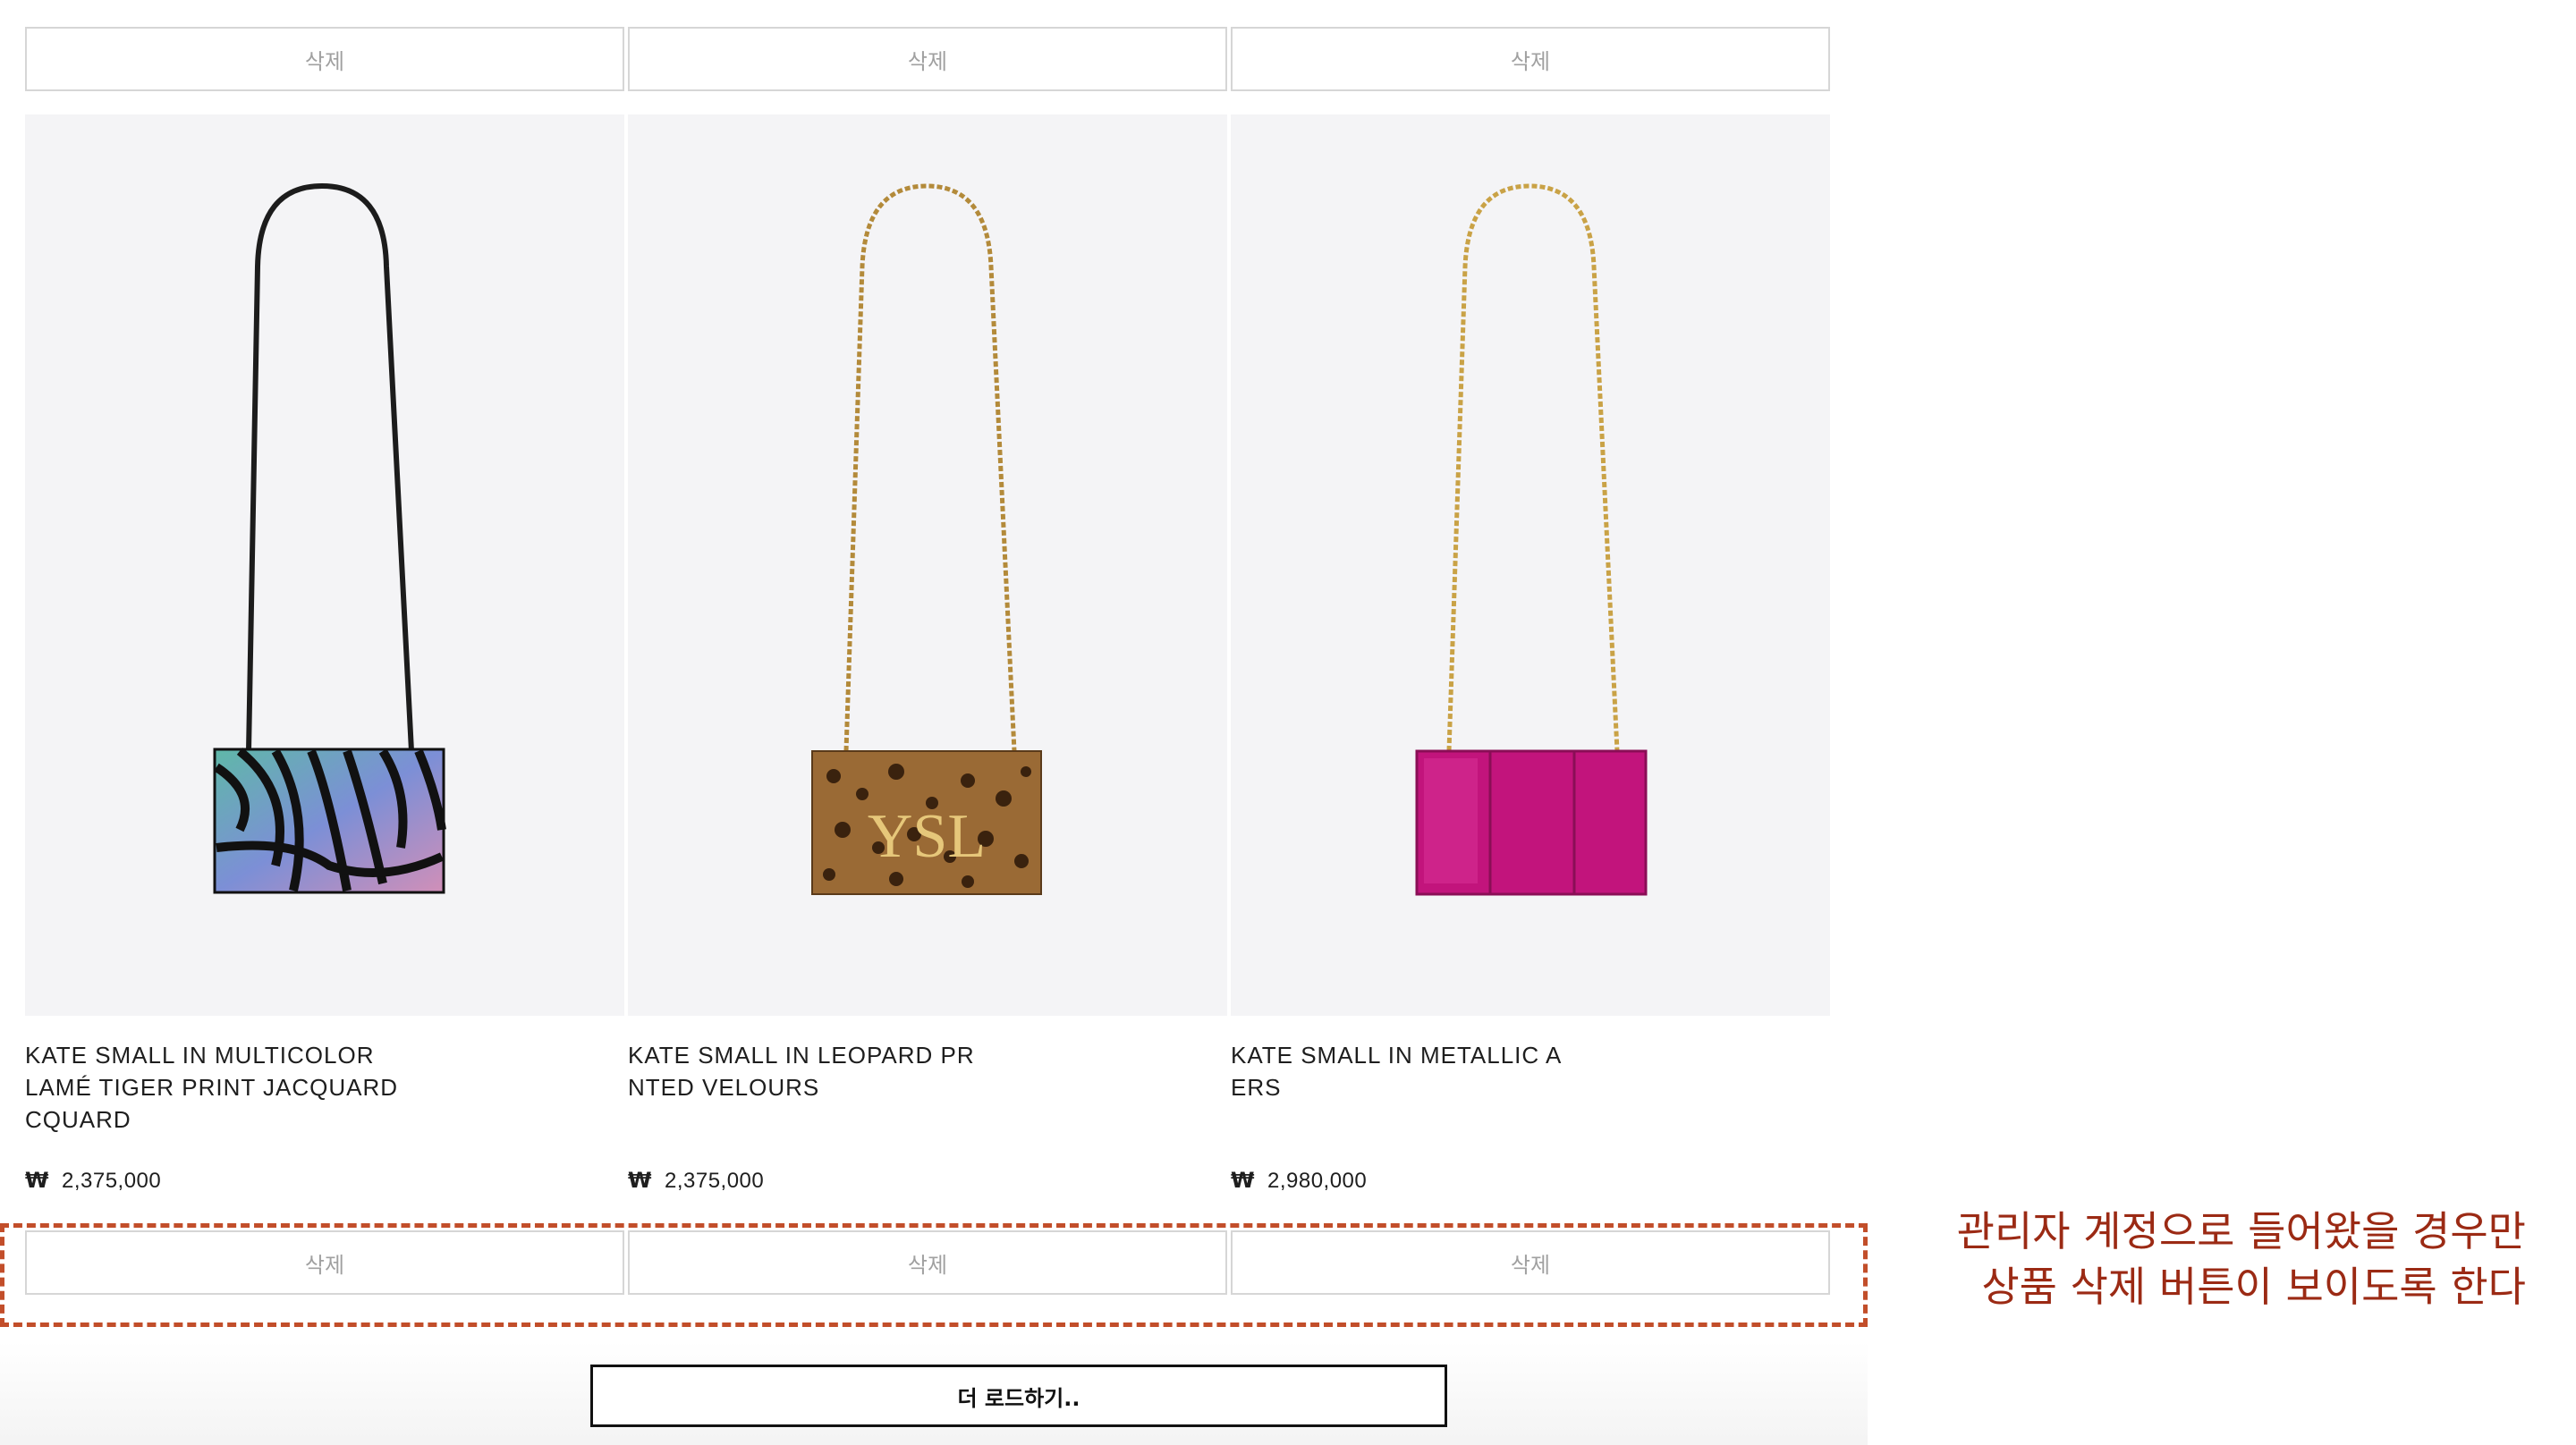  What do you see at coordinates (2241, 1231) in the screenshot?
I see `annotation-line-1: 관리자 계정으로 들어왔을 경우만` at bounding box center [2241, 1231].